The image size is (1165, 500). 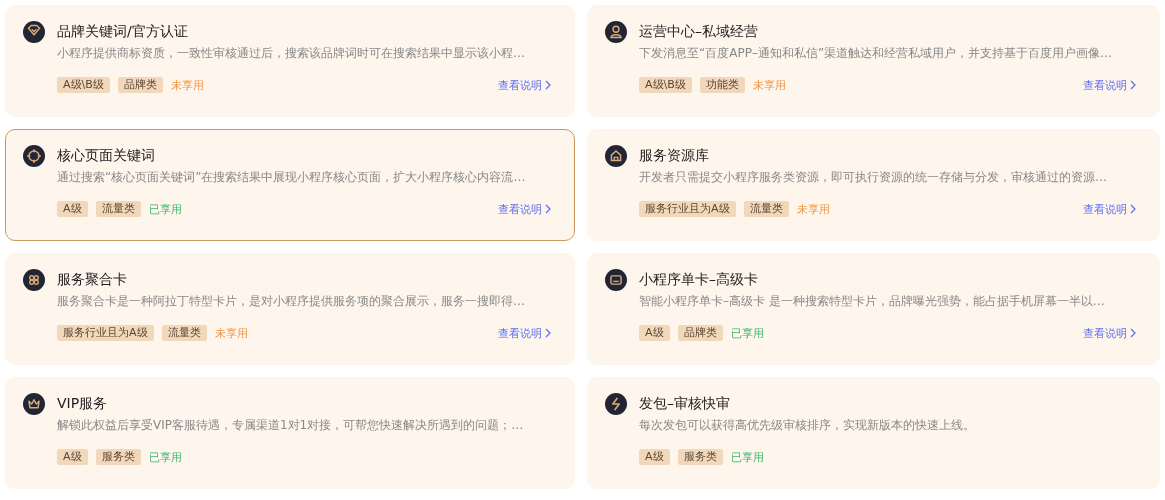 What do you see at coordinates (616, 32) in the screenshot?
I see `user-icon` at bounding box center [616, 32].